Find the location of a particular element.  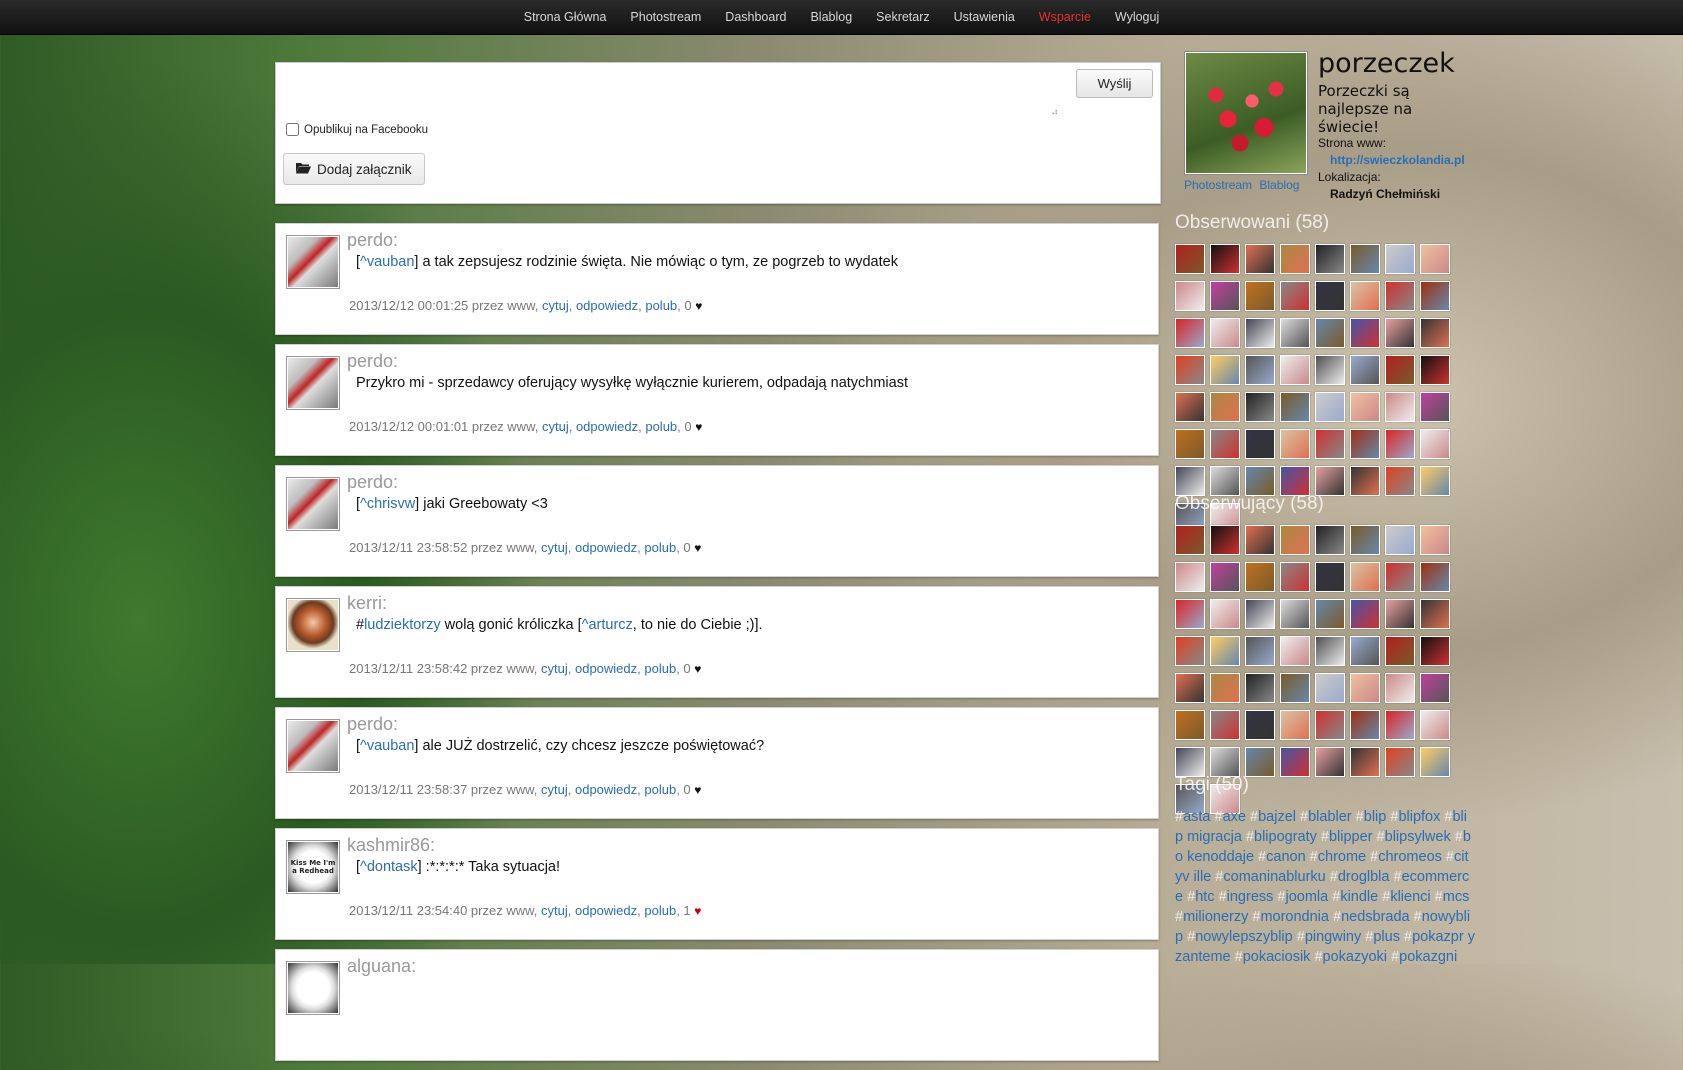

post-author: kashmir86: is located at coordinates (391, 845).